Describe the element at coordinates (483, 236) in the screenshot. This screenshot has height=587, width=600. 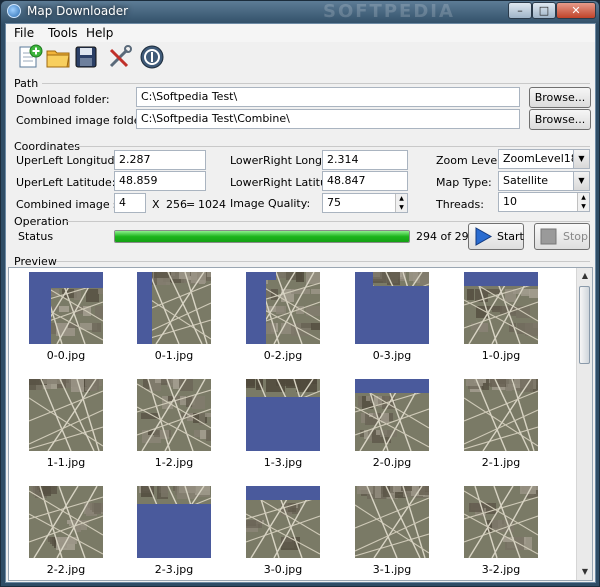
I see `play-arrow-icon` at that location.